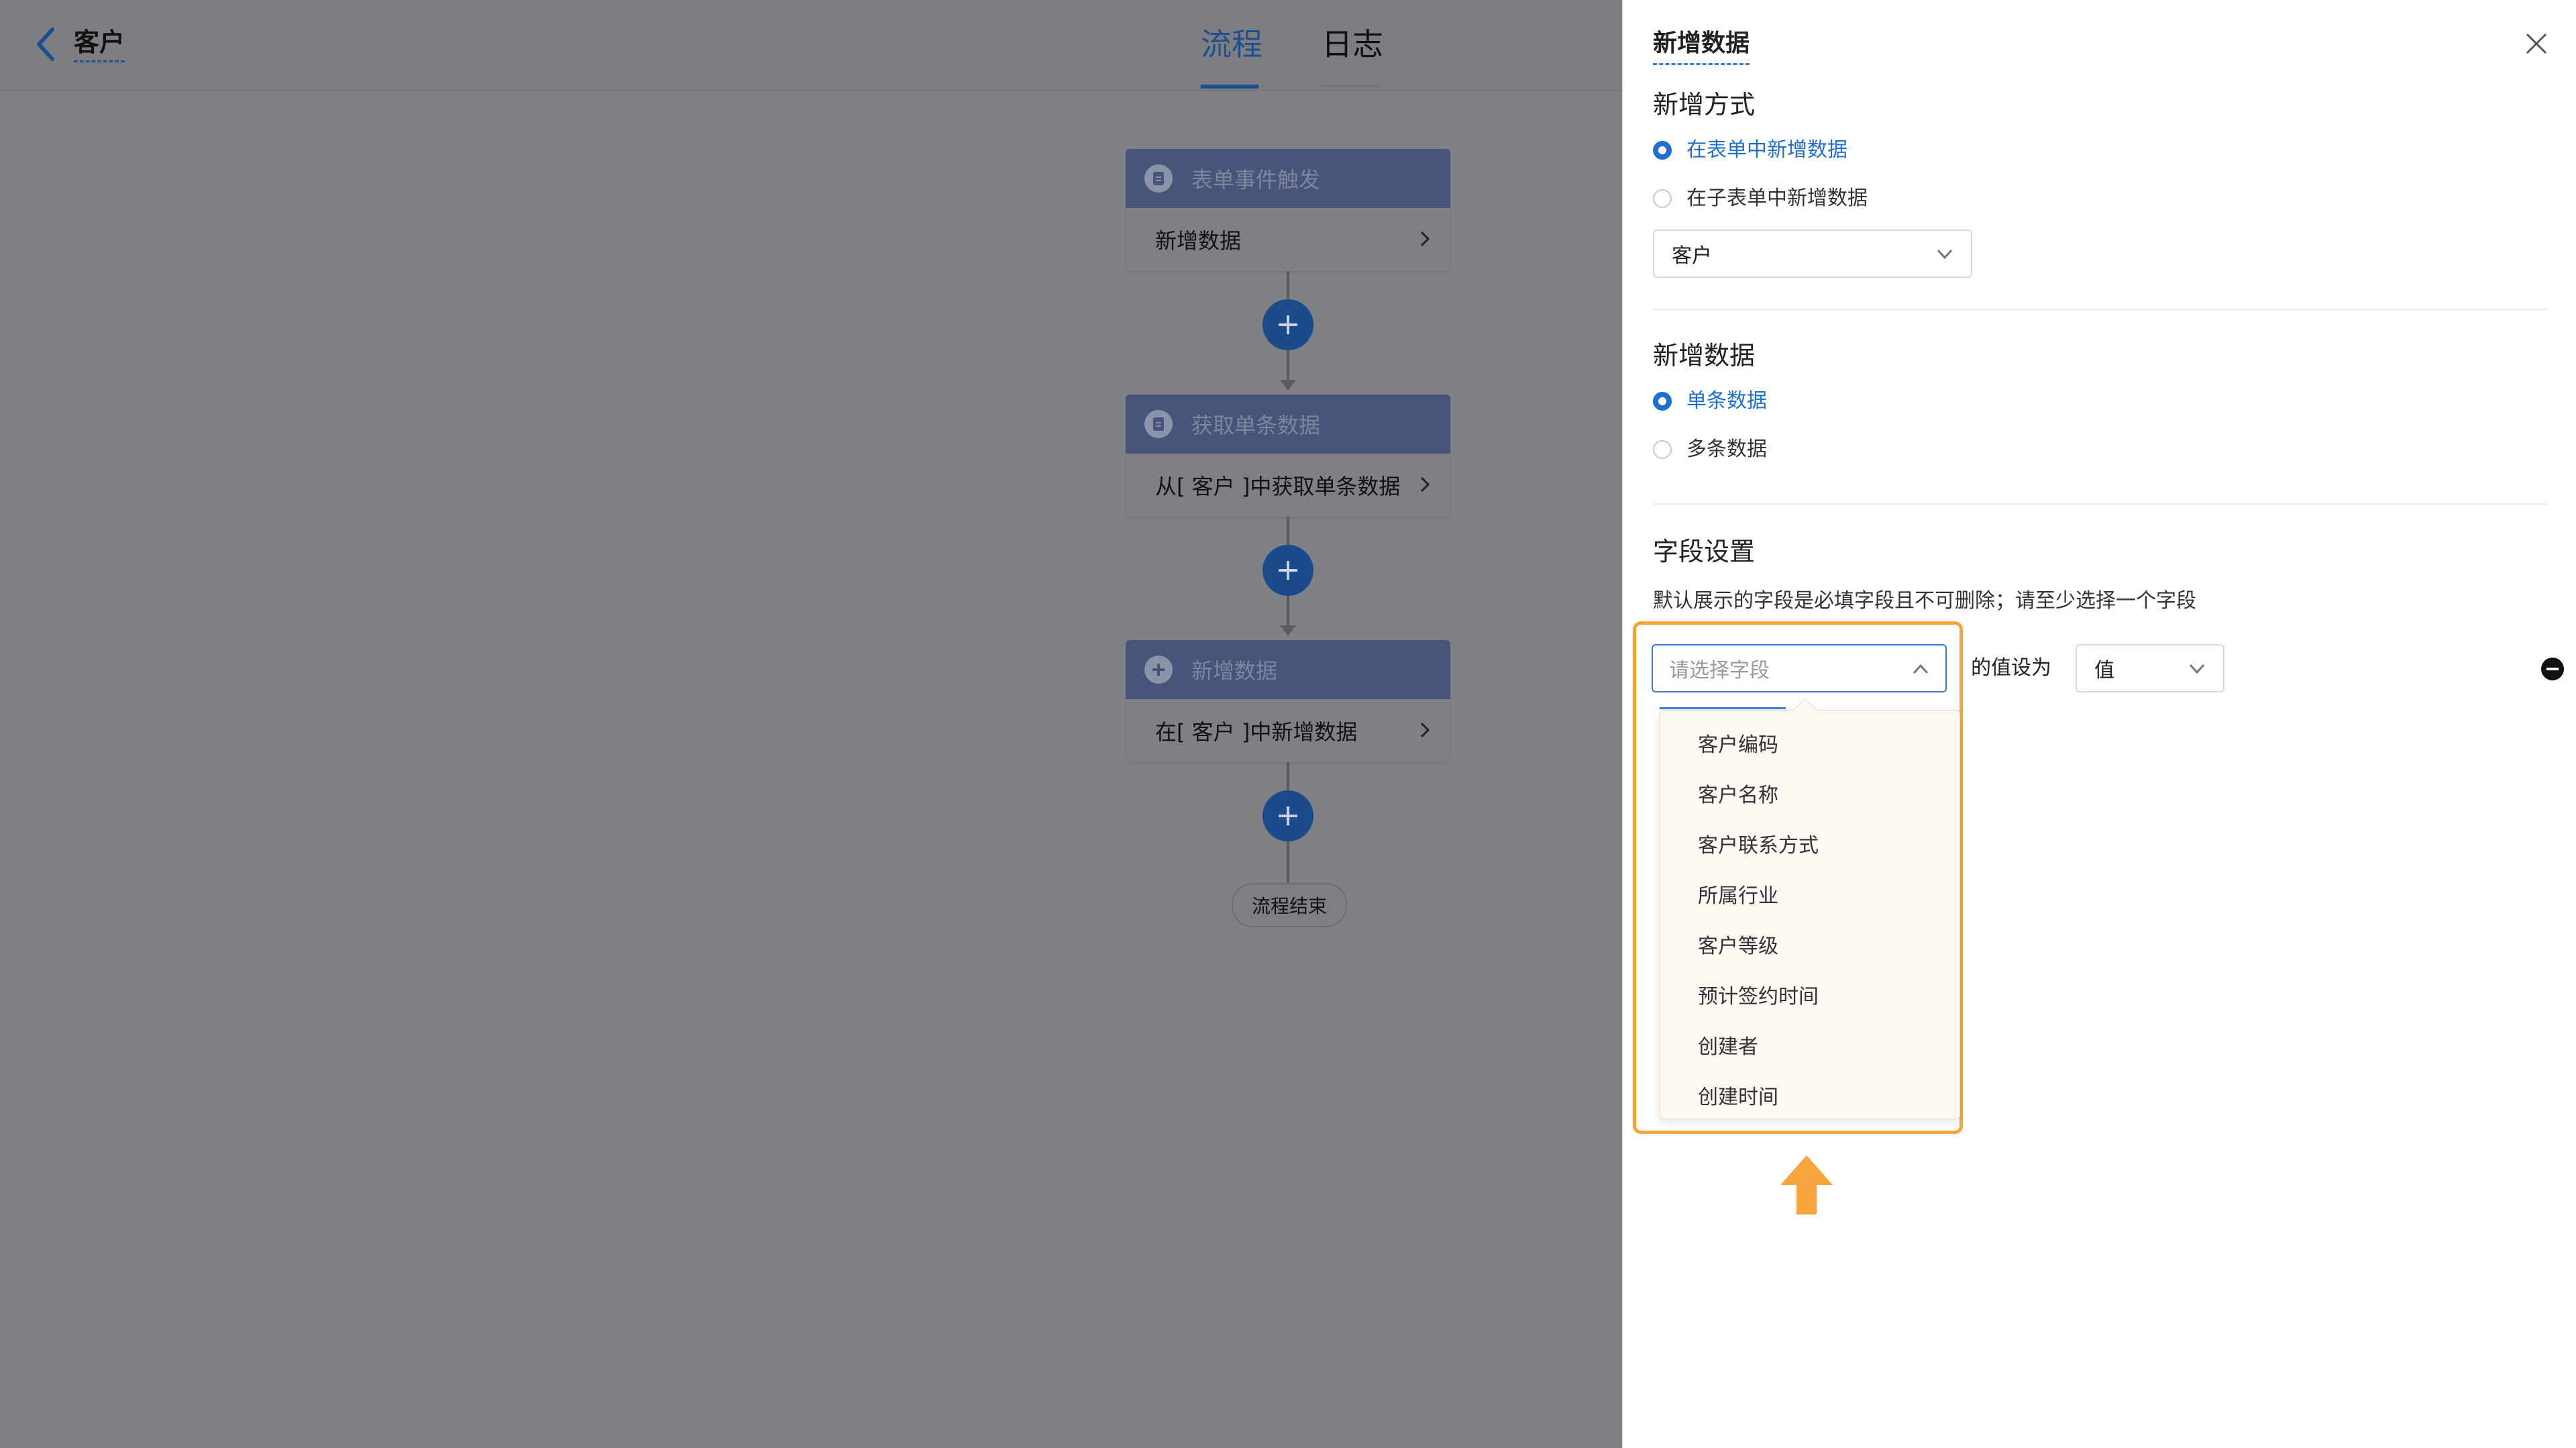 Image resolution: width=2576 pixels, height=1448 pixels. What do you see at coordinates (1256, 732) in the screenshot?
I see `node-description: 在[ 客户 ]中新增数据` at bounding box center [1256, 732].